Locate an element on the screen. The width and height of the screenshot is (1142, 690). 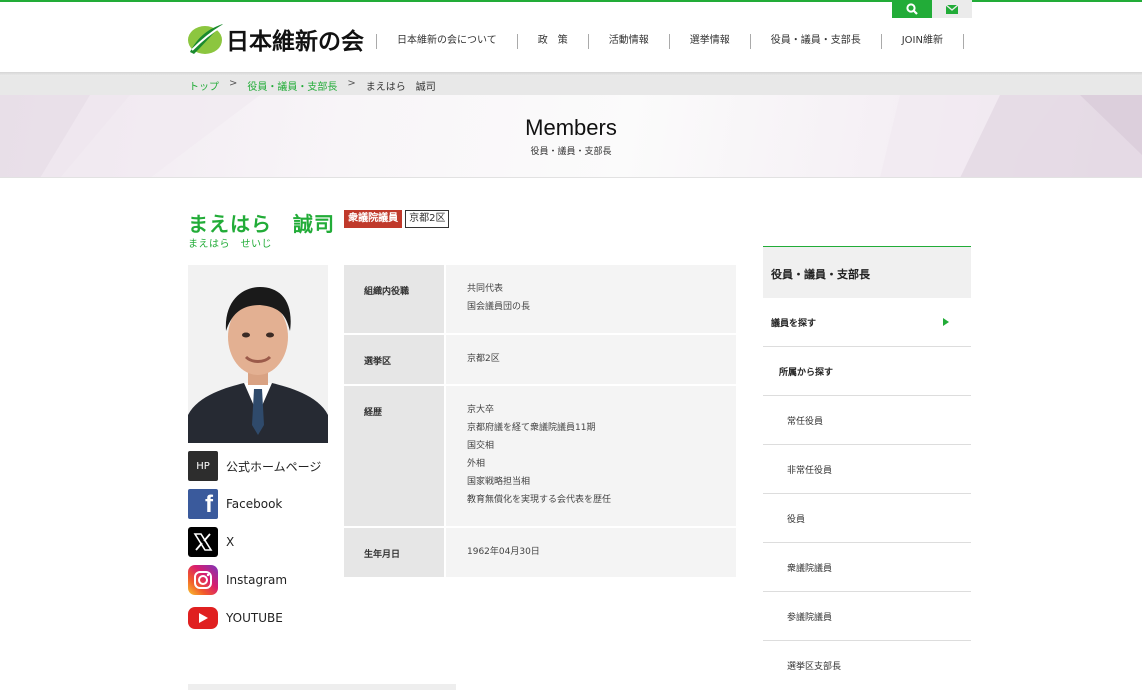
info-line: 国会議員団の長 is located at coordinates (499, 307).